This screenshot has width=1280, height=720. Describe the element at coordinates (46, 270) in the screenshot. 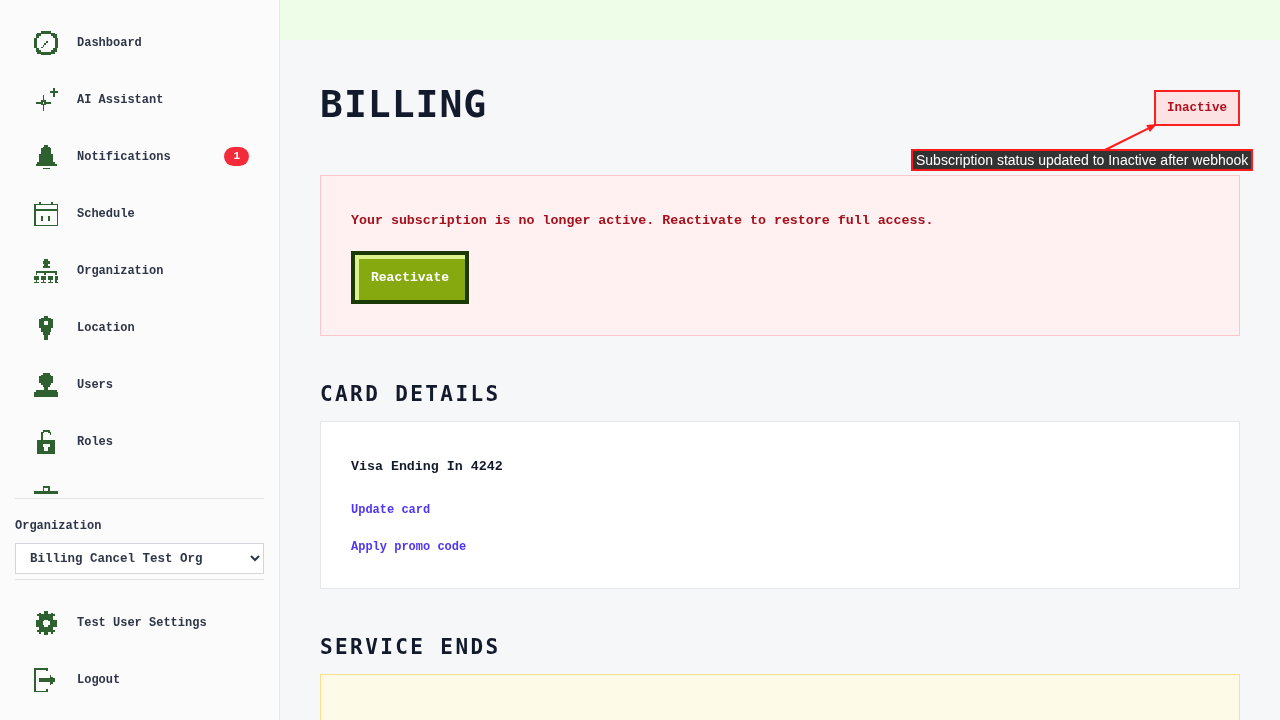

I see `org-chart-icon` at that location.